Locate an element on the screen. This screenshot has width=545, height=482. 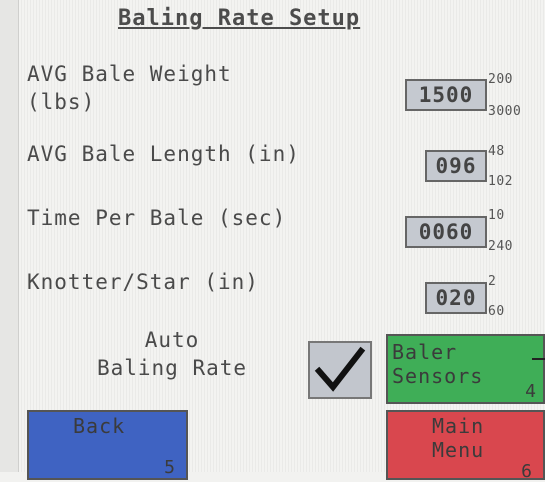
bale-weight-max: 3000 is located at coordinates (505, 111).